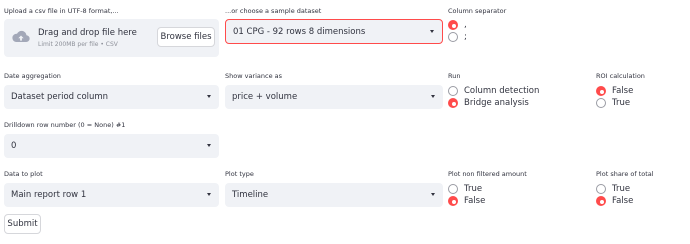 This screenshot has width=690, height=244. What do you see at coordinates (623, 91) in the screenshot?
I see `roi-option-label: False` at bounding box center [623, 91].